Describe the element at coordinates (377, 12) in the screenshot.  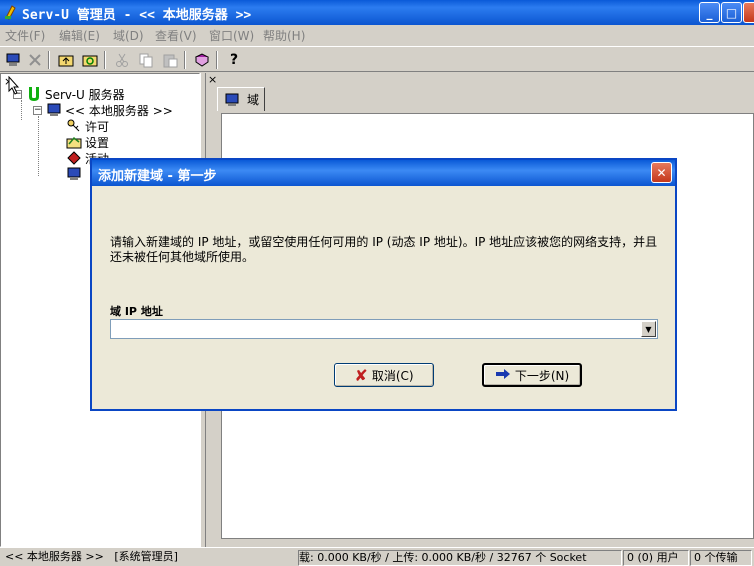
I see `window-titlebar: Serv-U 管理员 - << 本地服务器 >> _ □` at that location.